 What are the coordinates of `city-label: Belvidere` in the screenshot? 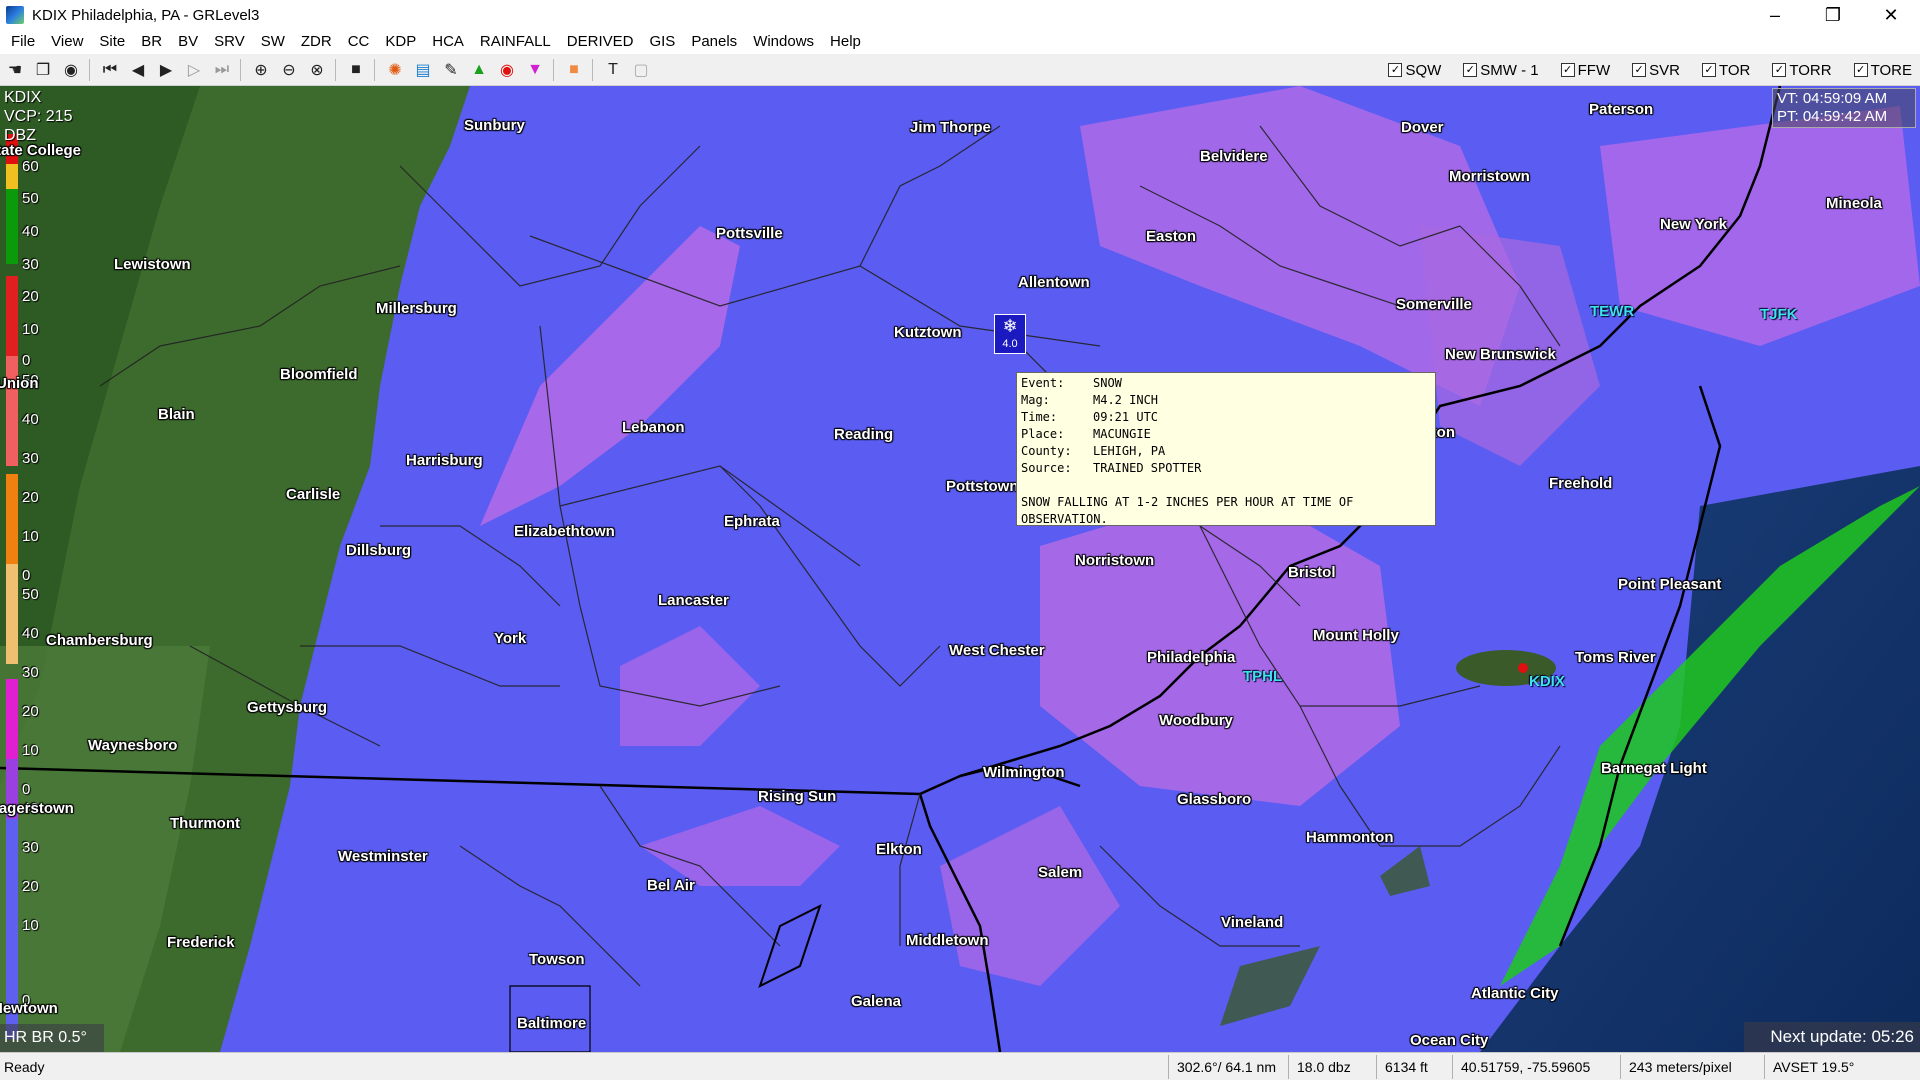 It's located at (1234, 156).